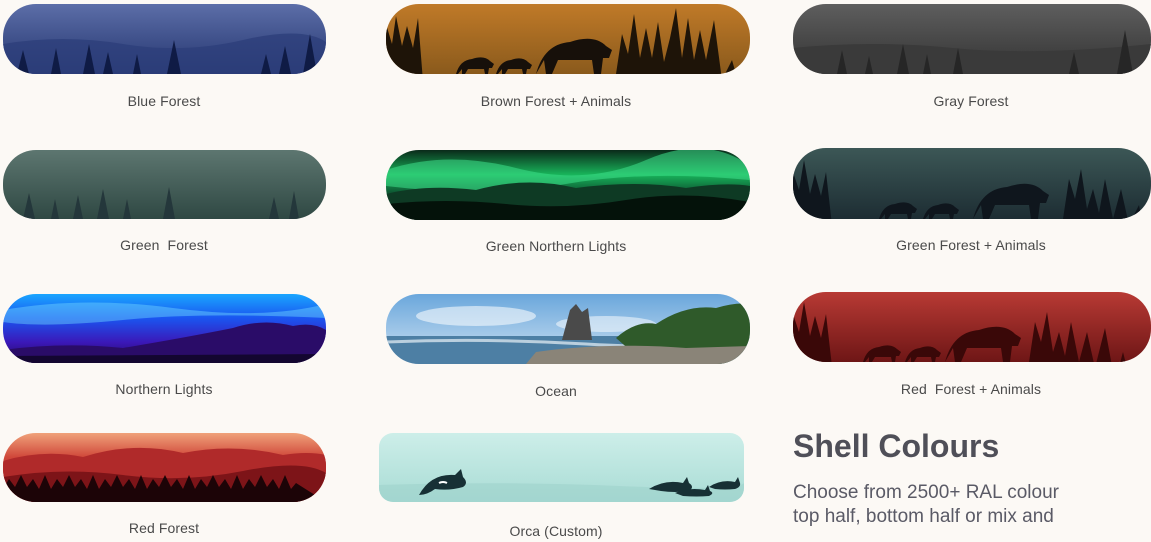 The height and width of the screenshot is (542, 1151). What do you see at coordinates (926, 492) in the screenshot?
I see `shell-colours-line-1: Choose from 2500+ RAL colour` at bounding box center [926, 492].